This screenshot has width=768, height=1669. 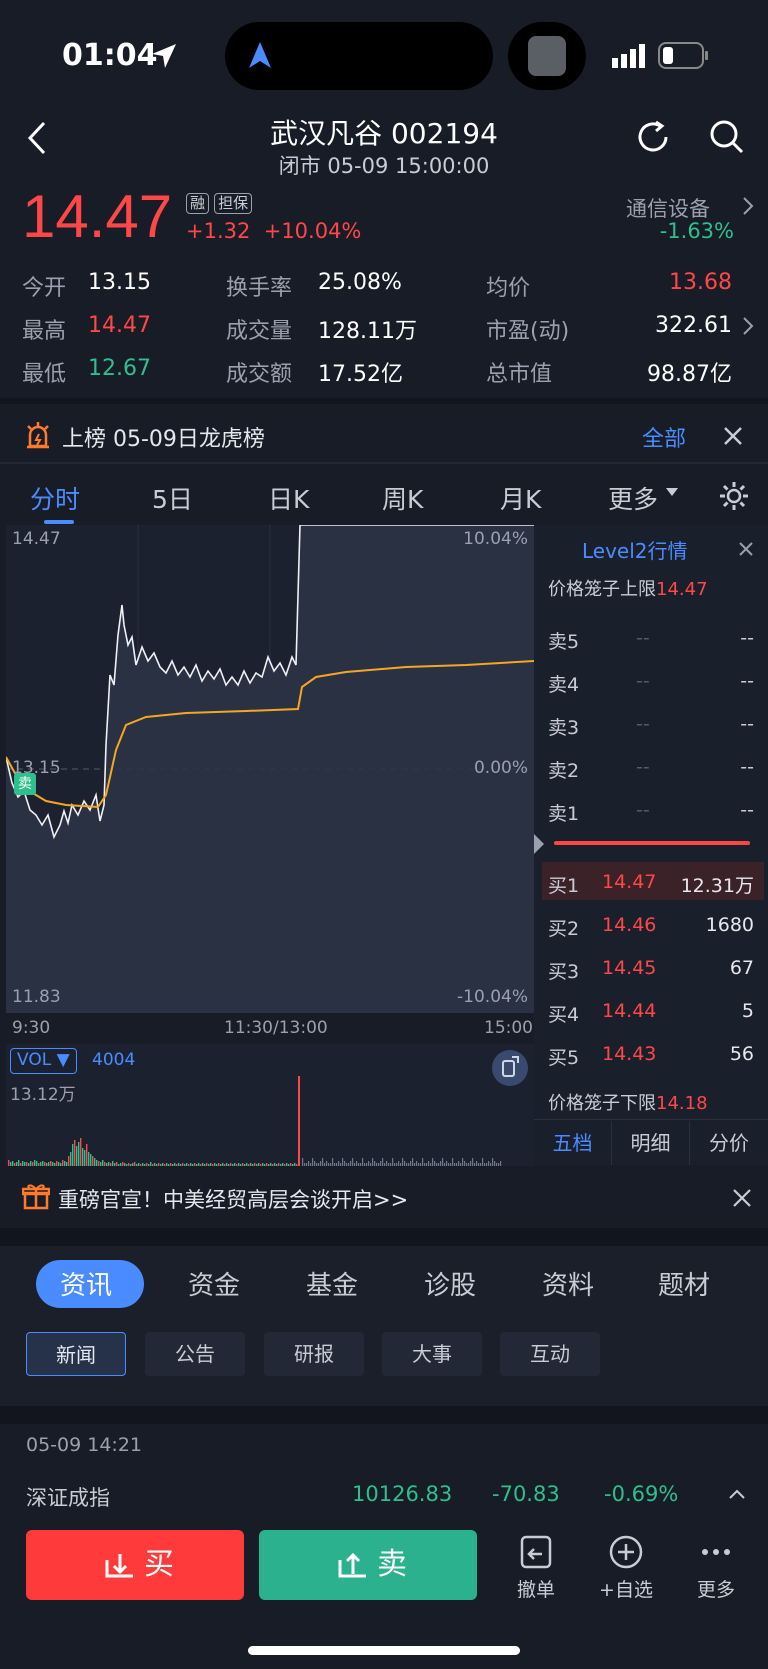 What do you see at coordinates (564, 1058) in the screenshot?
I see `bid-label: 买5` at bounding box center [564, 1058].